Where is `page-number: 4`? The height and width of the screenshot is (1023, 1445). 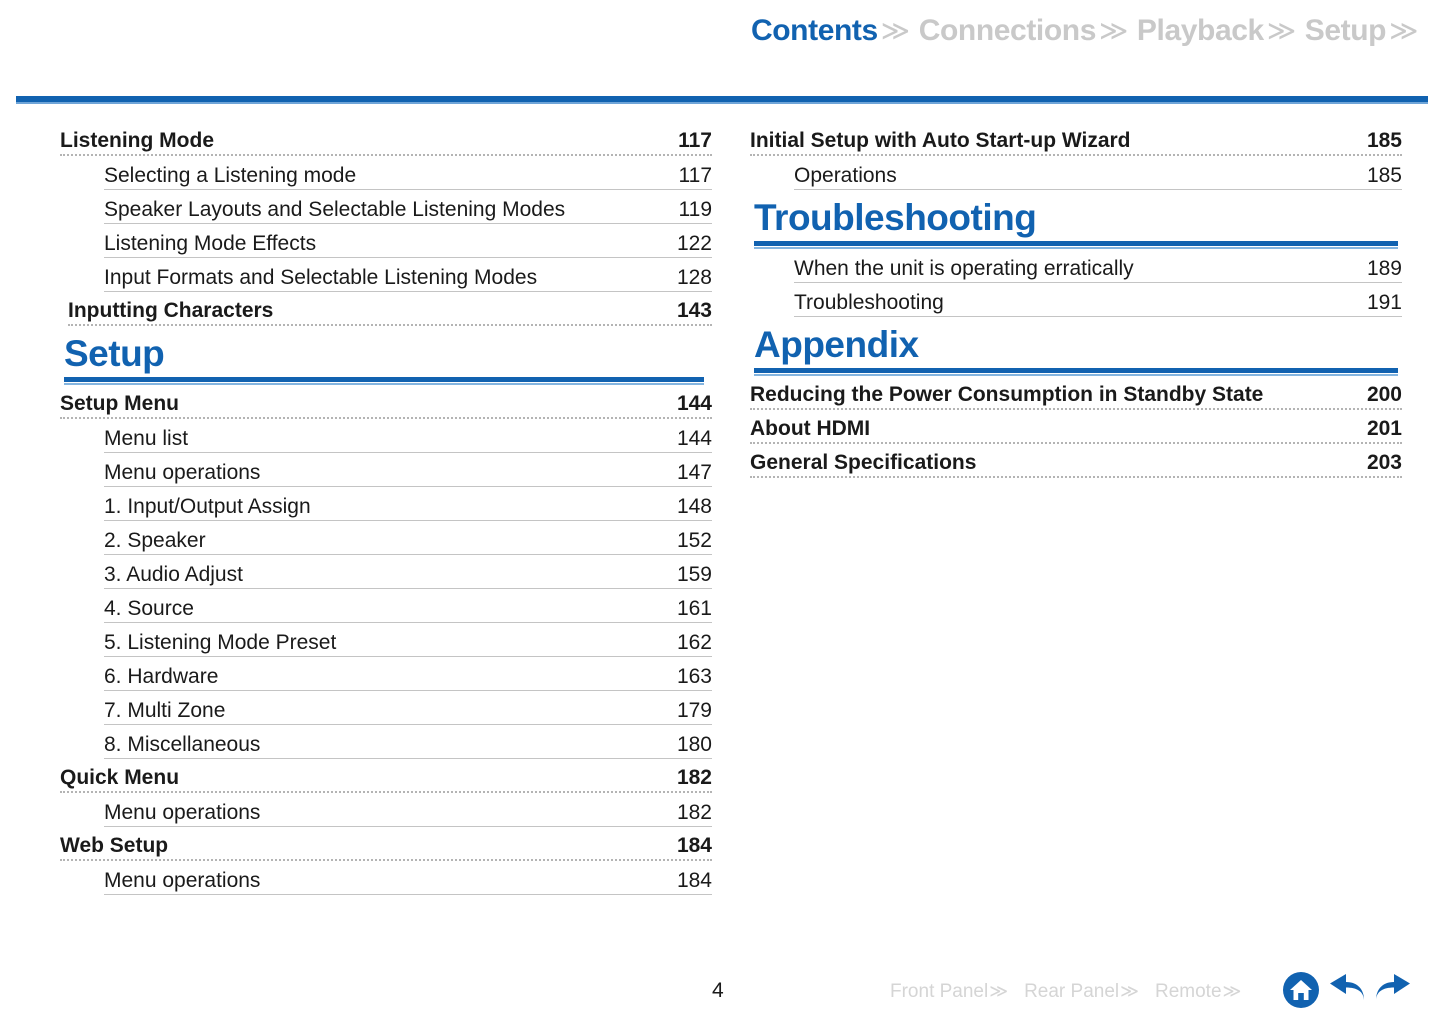 page-number: 4 is located at coordinates (718, 990).